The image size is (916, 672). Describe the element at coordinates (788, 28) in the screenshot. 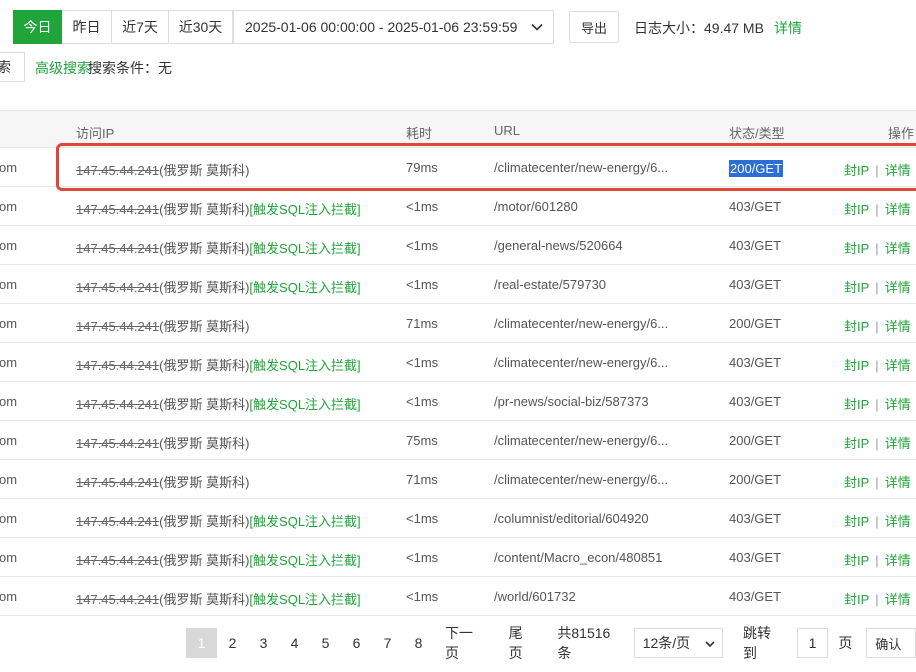

I see `log-detail-link: 详情` at that location.